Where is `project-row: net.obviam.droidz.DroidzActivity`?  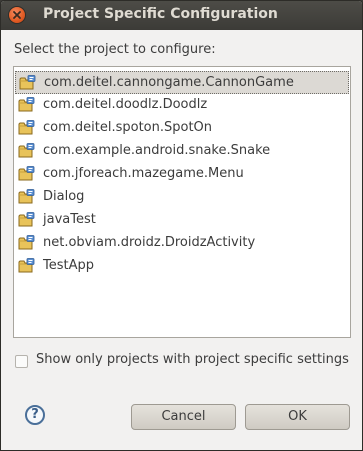
project-row: net.obviam.droidz.DroidzActivity is located at coordinates (182, 243).